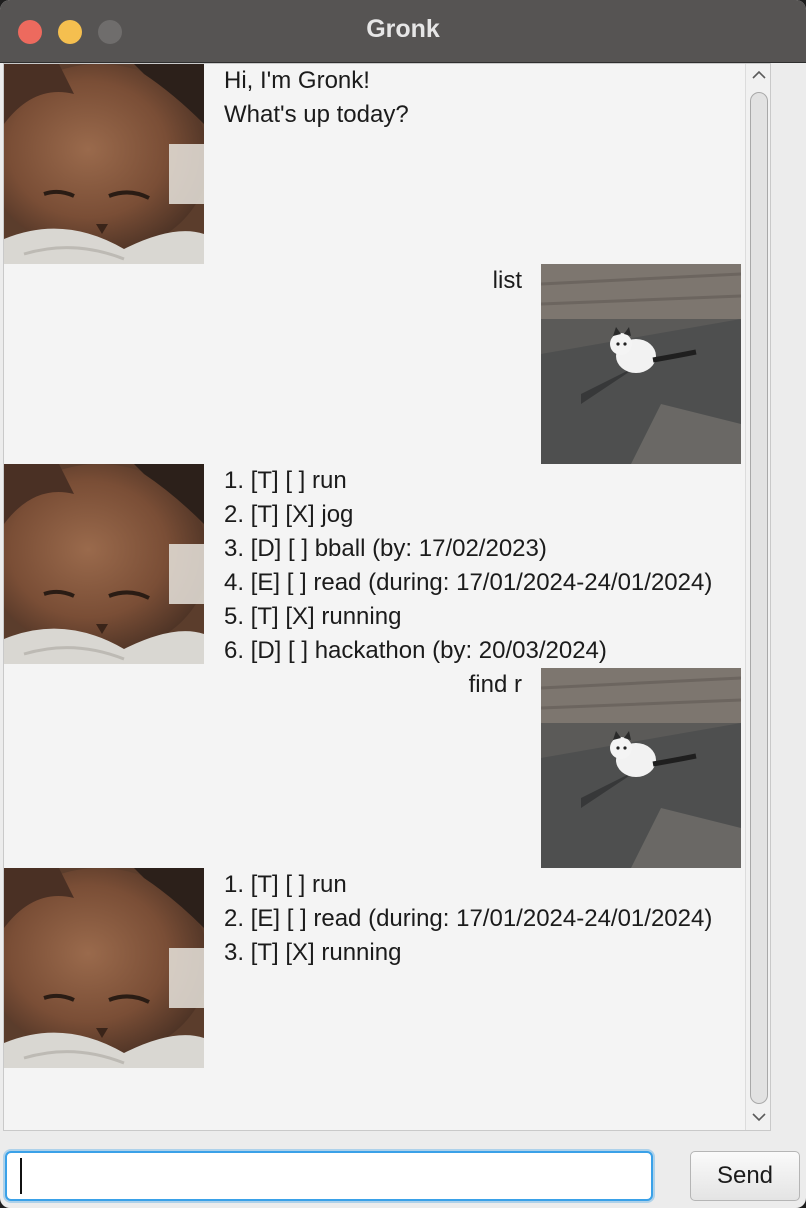 This screenshot has width=806, height=1208. Describe the element at coordinates (385, 548) in the screenshot. I see `message-line: 3. [D] [ ] bball (by: 17/02/2023)` at that location.